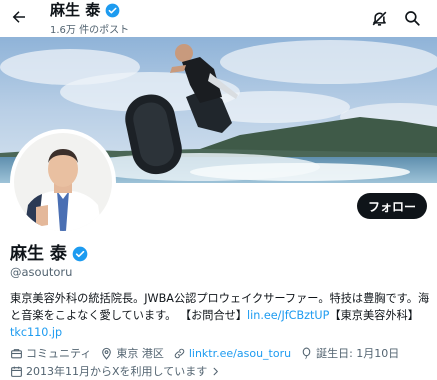 This screenshot has width=437, height=380. I want to click on header-name: 麻生 泰, so click(75, 10).